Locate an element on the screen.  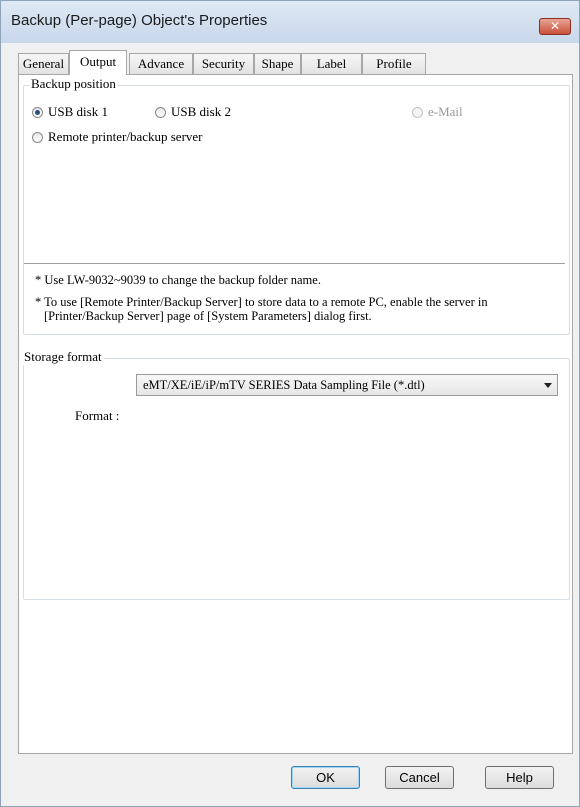
tab-advance: Advance is located at coordinates (161, 63).